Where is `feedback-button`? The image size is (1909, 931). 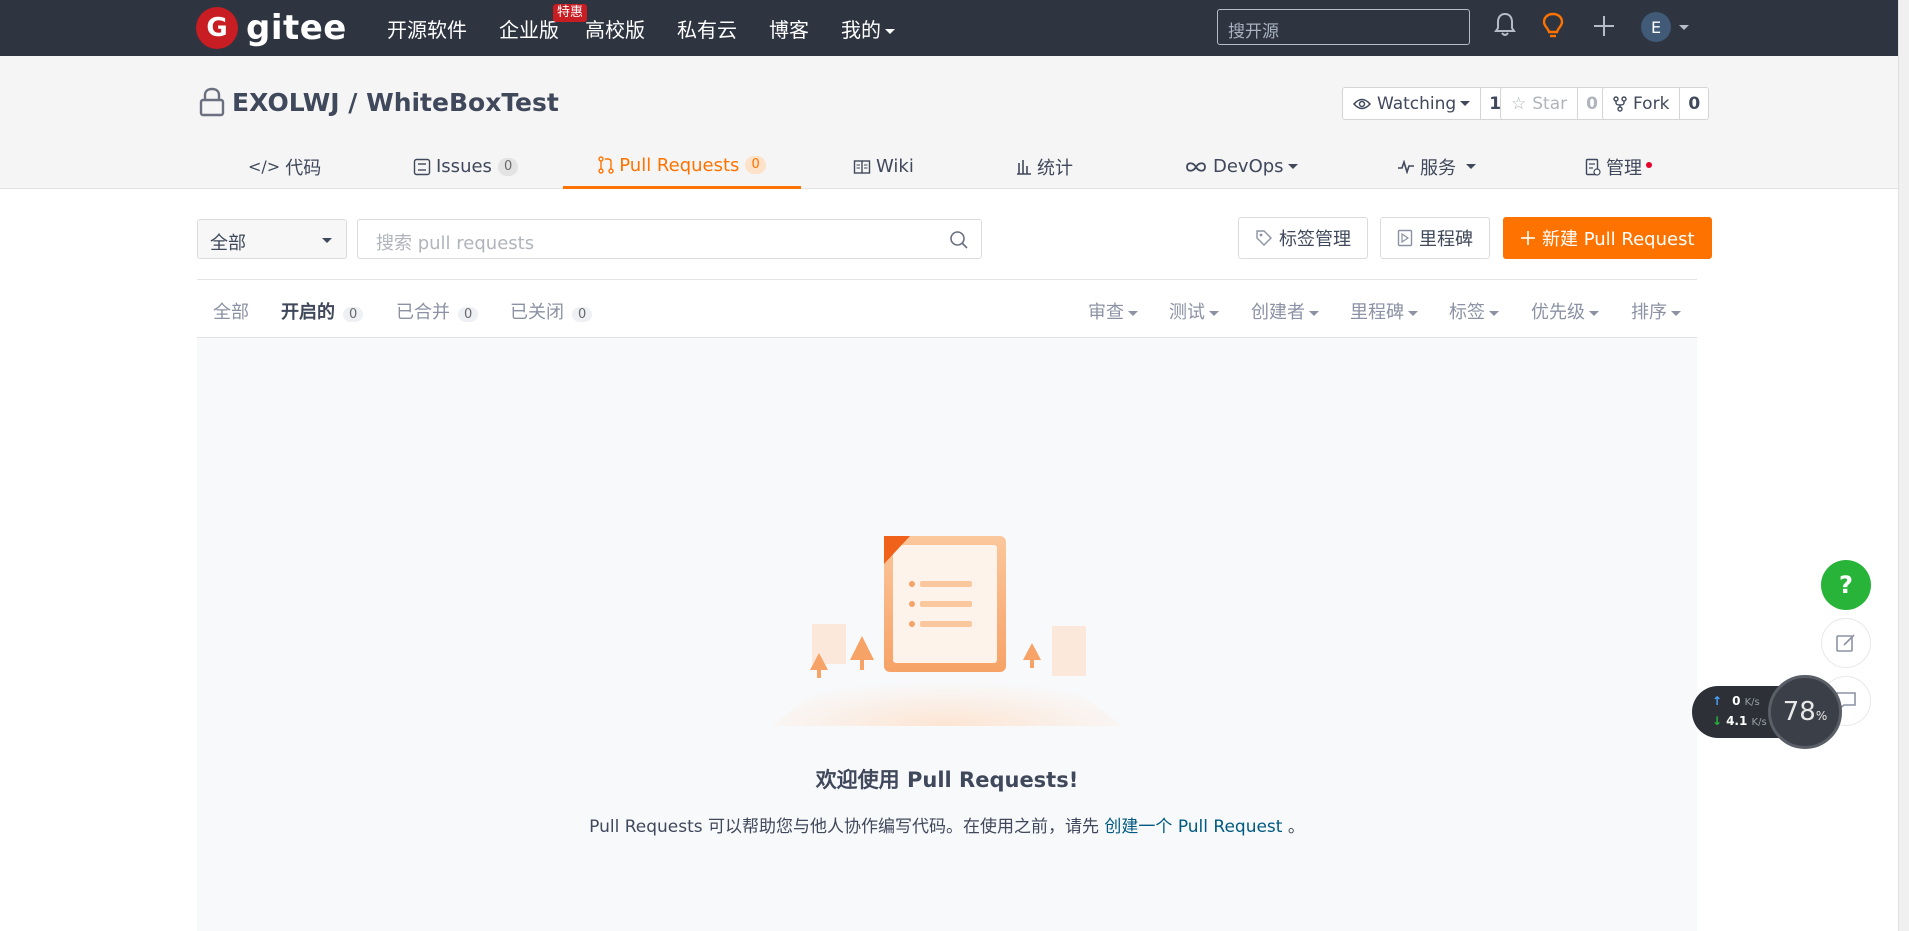
feedback-button is located at coordinates (1846, 643).